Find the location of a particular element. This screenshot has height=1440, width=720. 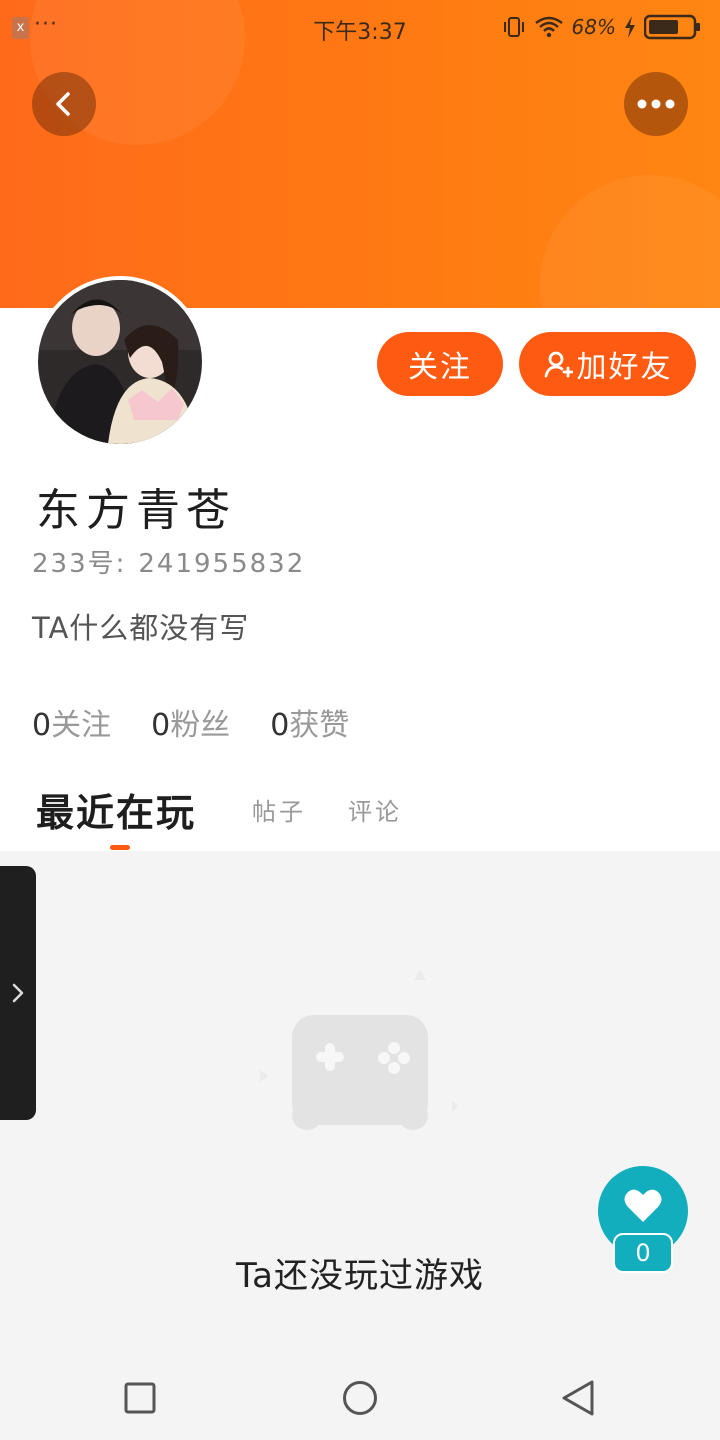

header-decoration is located at coordinates (630, 241).